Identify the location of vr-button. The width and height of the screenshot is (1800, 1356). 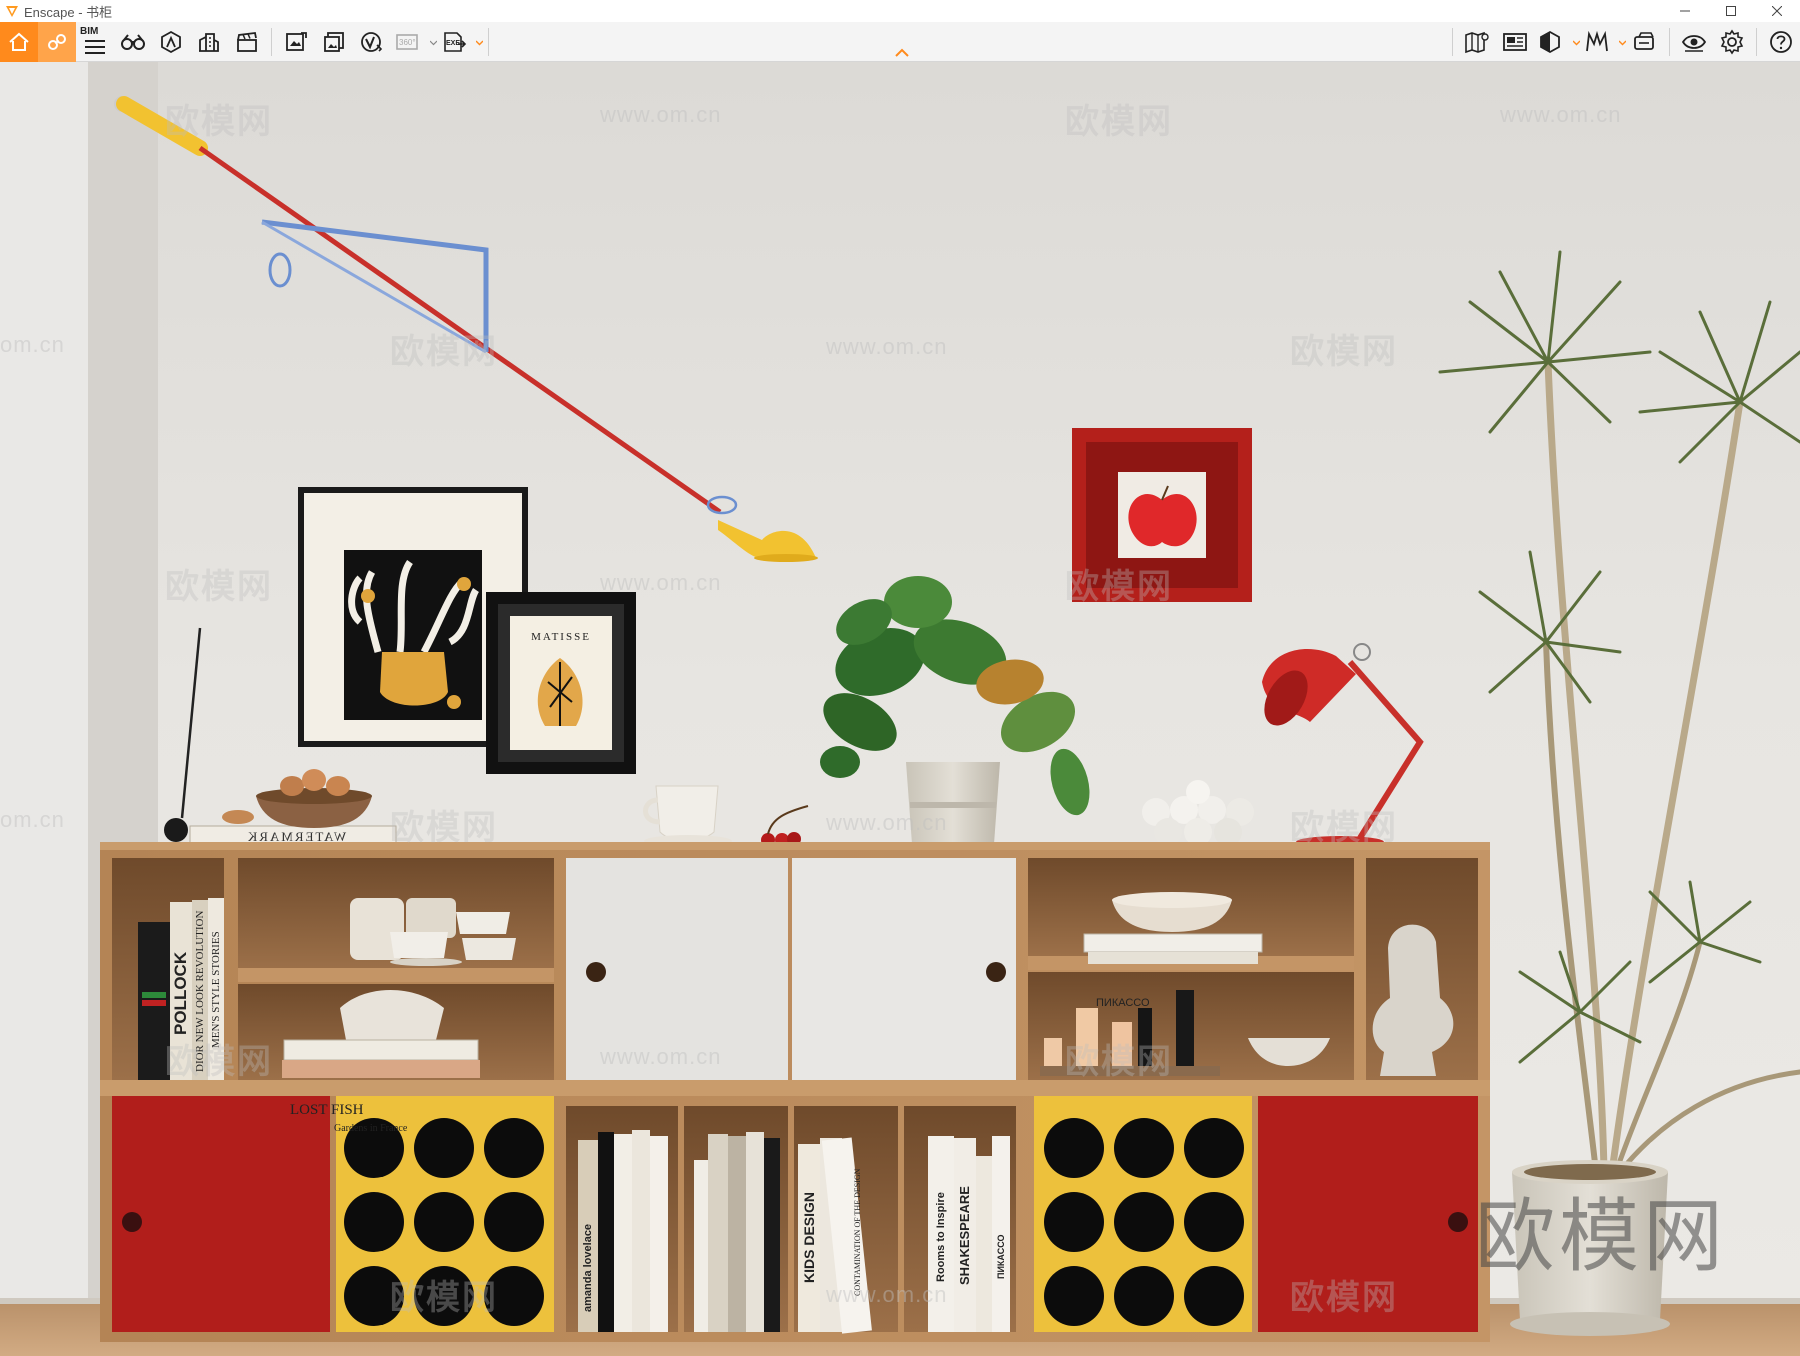
(372, 42).